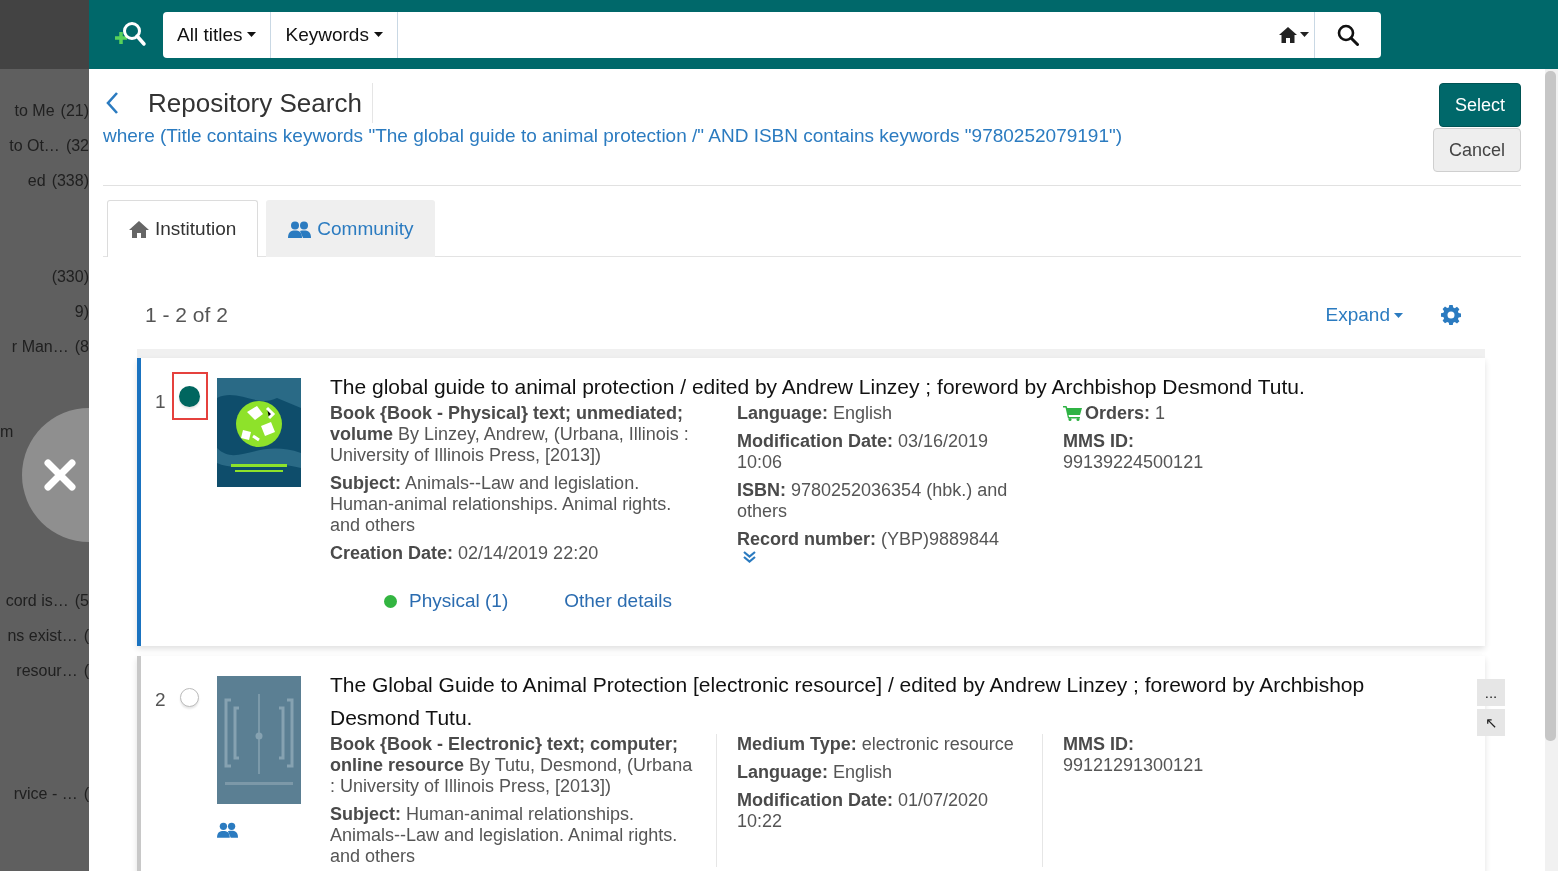 The height and width of the screenshot is (871, 1558). Describe the element at coordinates (613, 136) in the screenshot. I see `query-text: where (Title contains keywords "The global guide to animal protection /" AND ISBN contains keywords "9780252079191")` at that location.